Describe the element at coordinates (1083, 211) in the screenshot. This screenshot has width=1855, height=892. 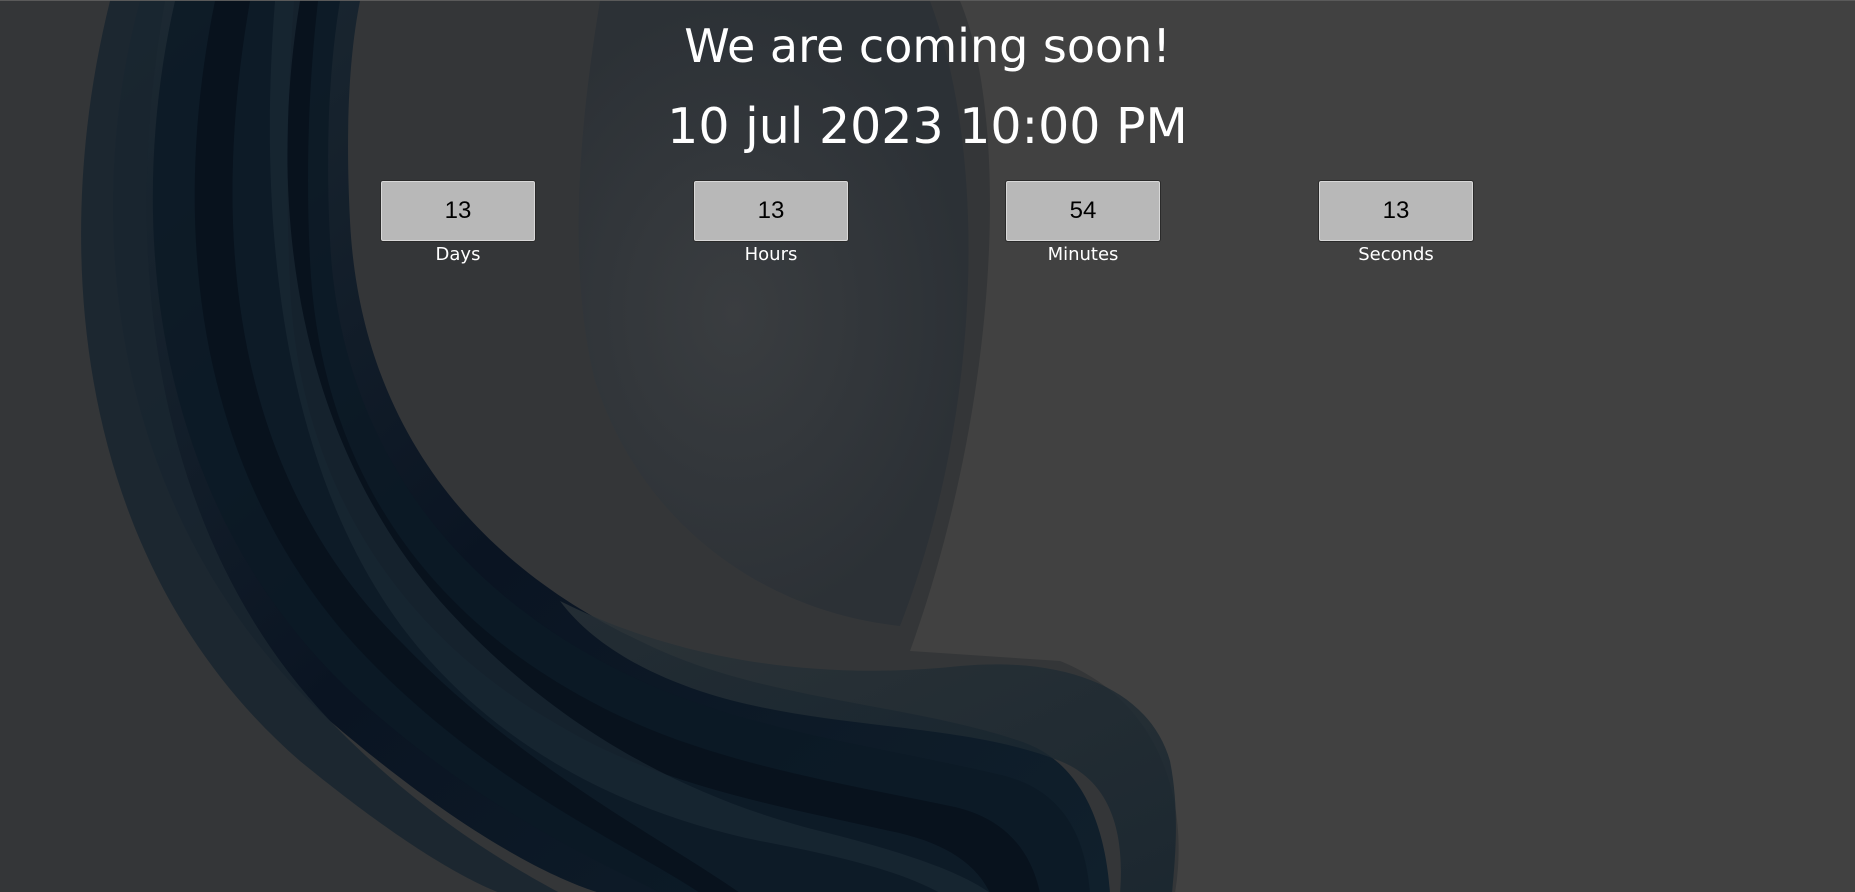
I see `minutes-value-box: 54` at that location.